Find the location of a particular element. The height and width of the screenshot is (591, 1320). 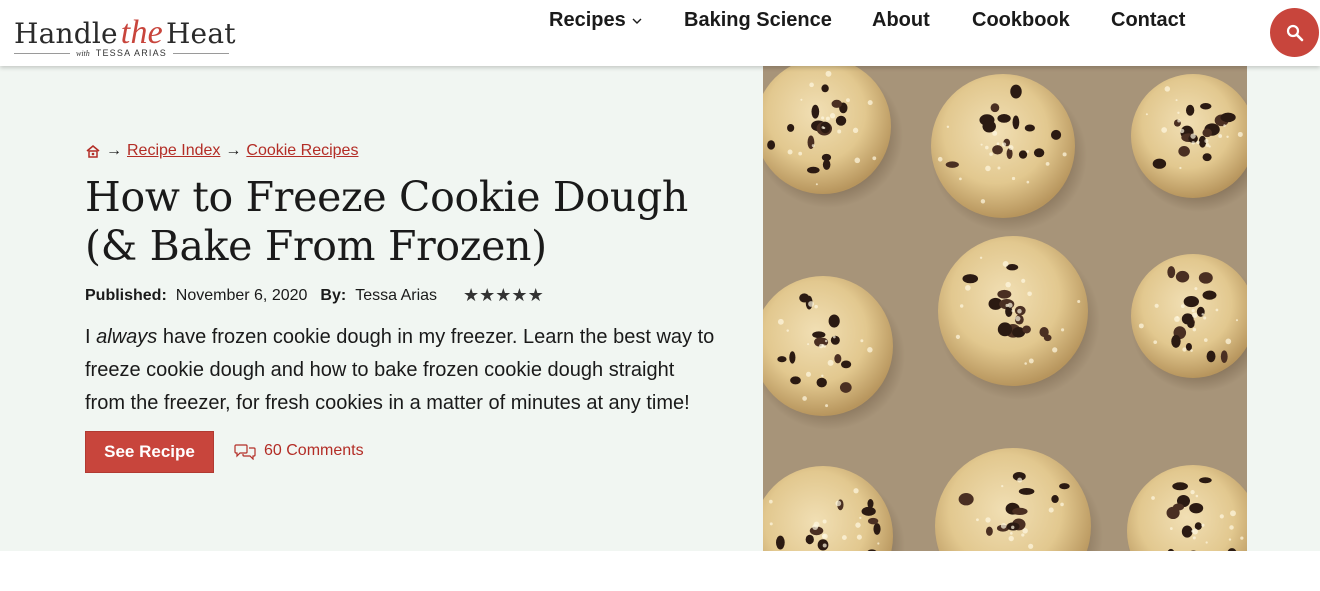

home-icon is located at coordinates (93, 151).